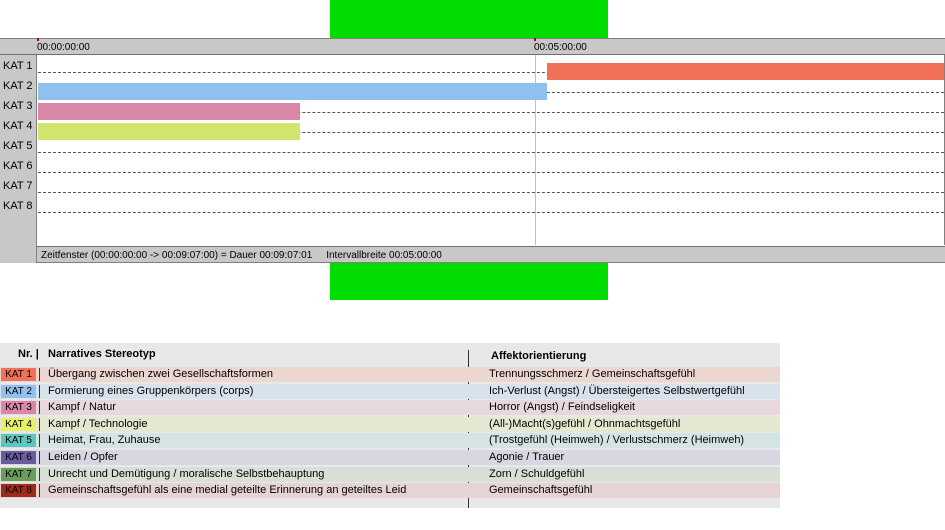 Image resolution: width=945 pixels, height=530 pixels. I want to click on legend-header-stereotype: Narratives Stereotyp, so click(102, 354).